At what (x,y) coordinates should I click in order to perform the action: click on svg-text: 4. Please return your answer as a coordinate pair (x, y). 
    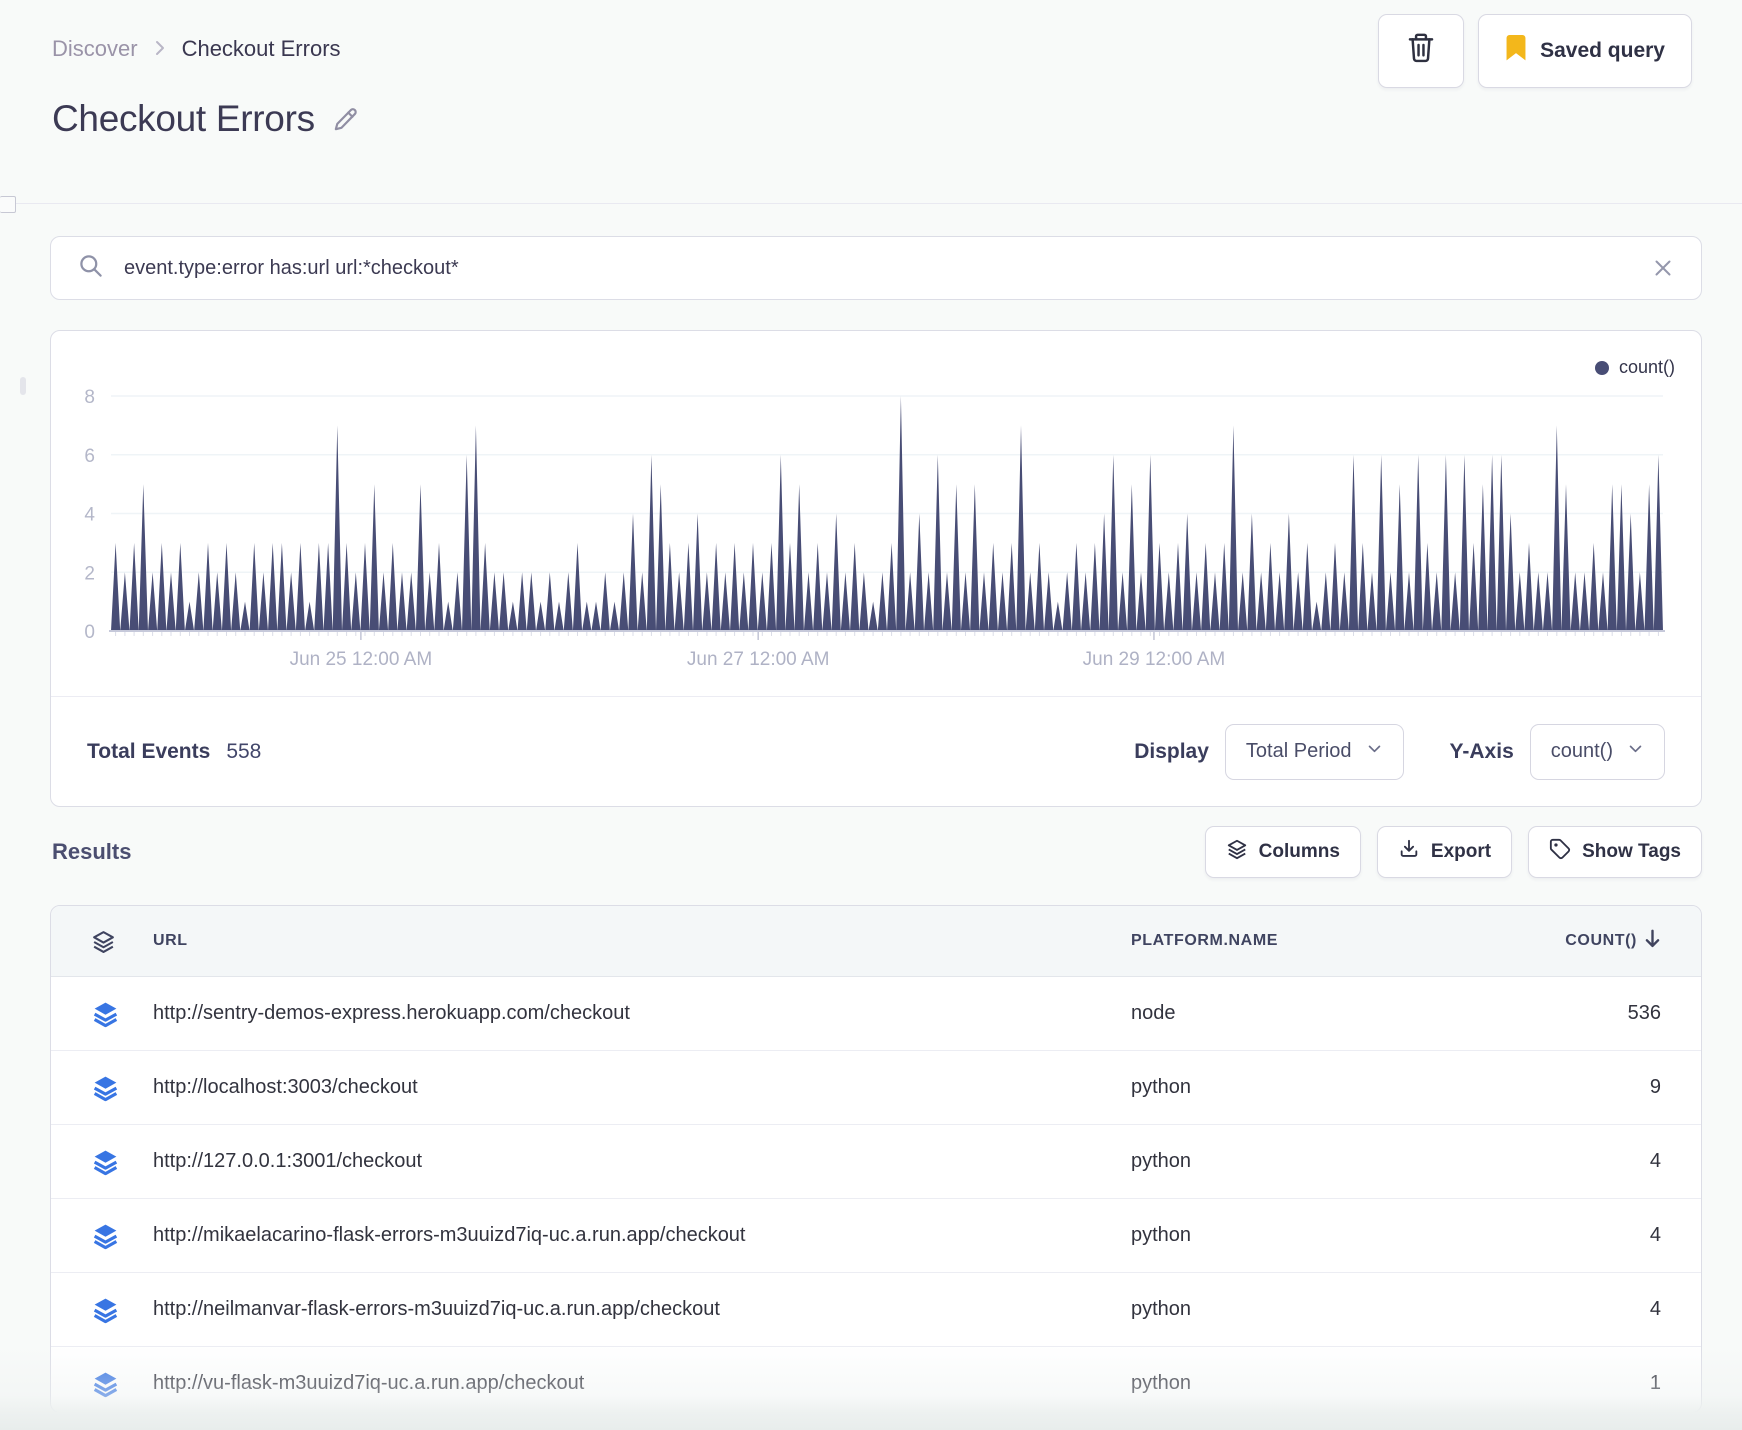
    Looking at the image, I should click on (89, 515).